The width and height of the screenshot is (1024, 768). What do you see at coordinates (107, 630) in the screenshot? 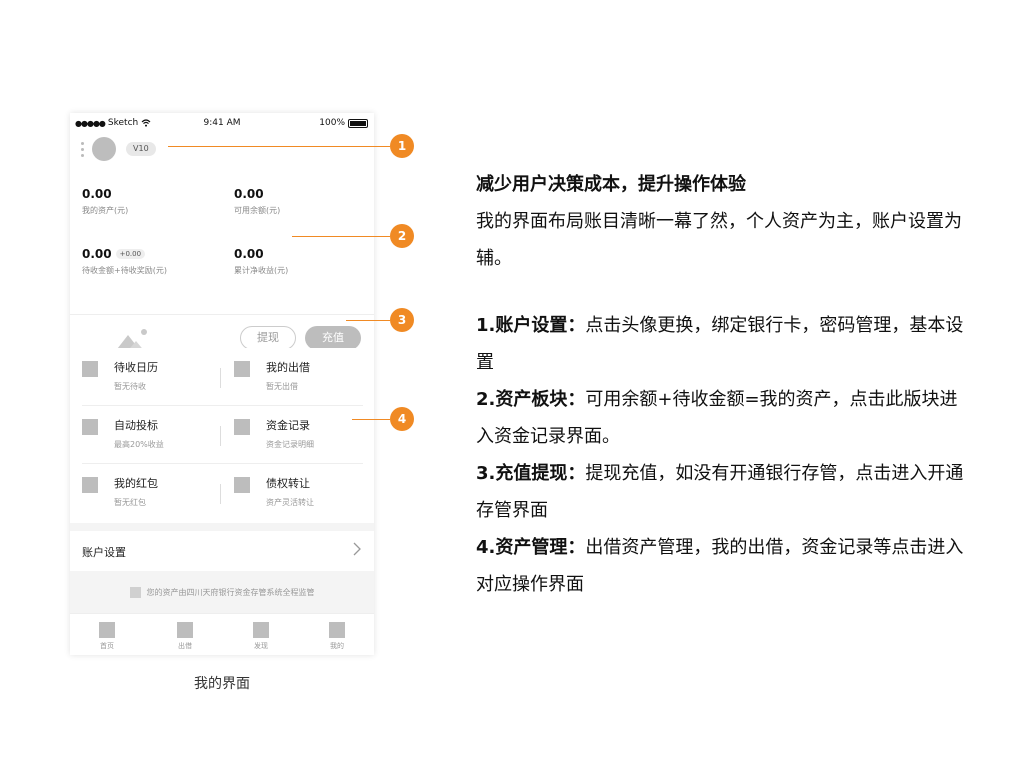
I see `home-icon` at bounding box center [107, 630].